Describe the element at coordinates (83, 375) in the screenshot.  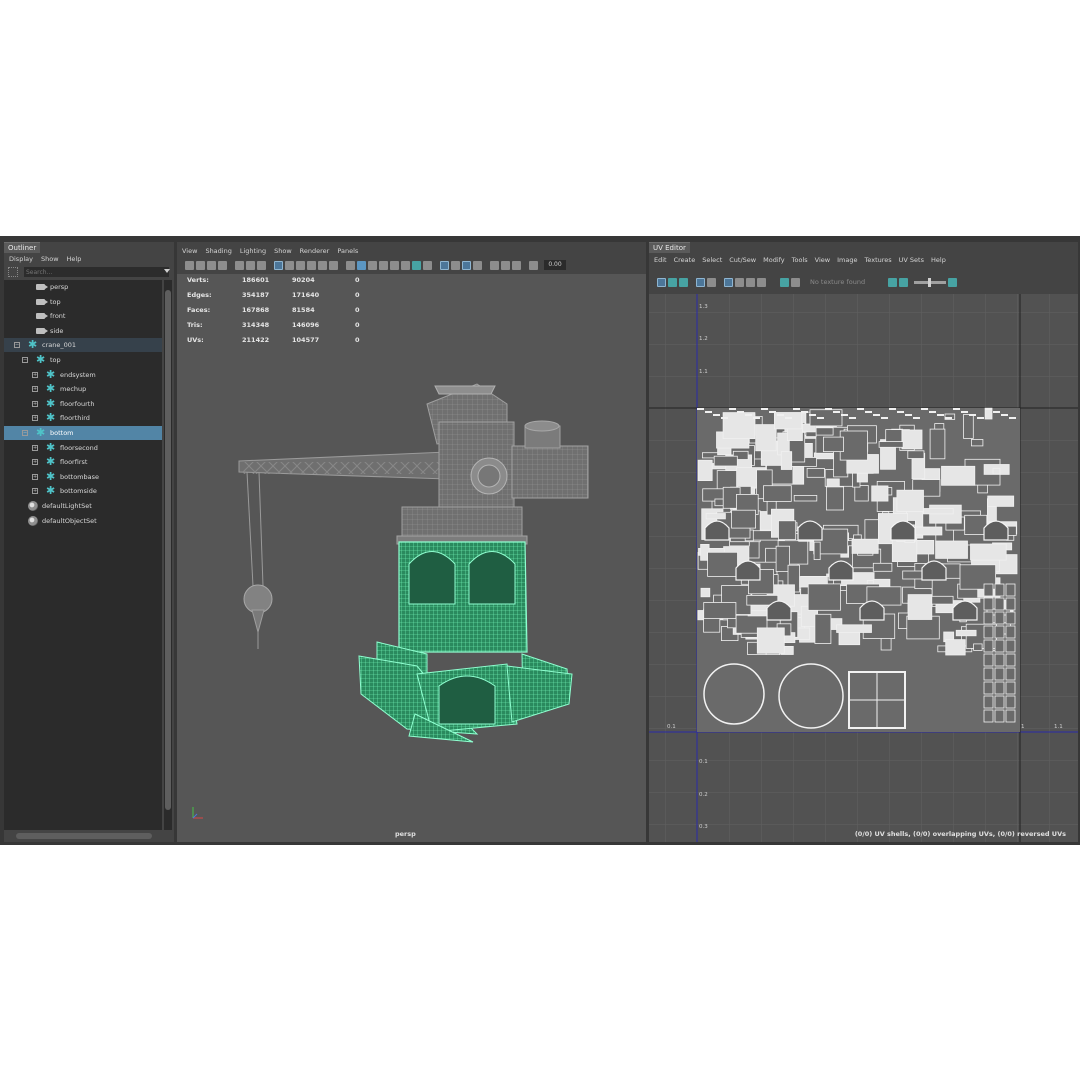
I see `outliner-item: + ✱ endsystem` at that location.